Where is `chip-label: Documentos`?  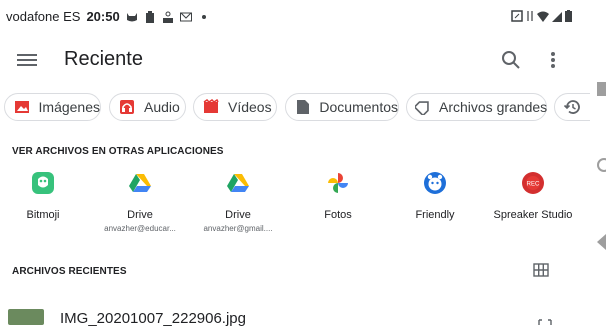 chip-label: Documentos is located at coordinates (358, 107).